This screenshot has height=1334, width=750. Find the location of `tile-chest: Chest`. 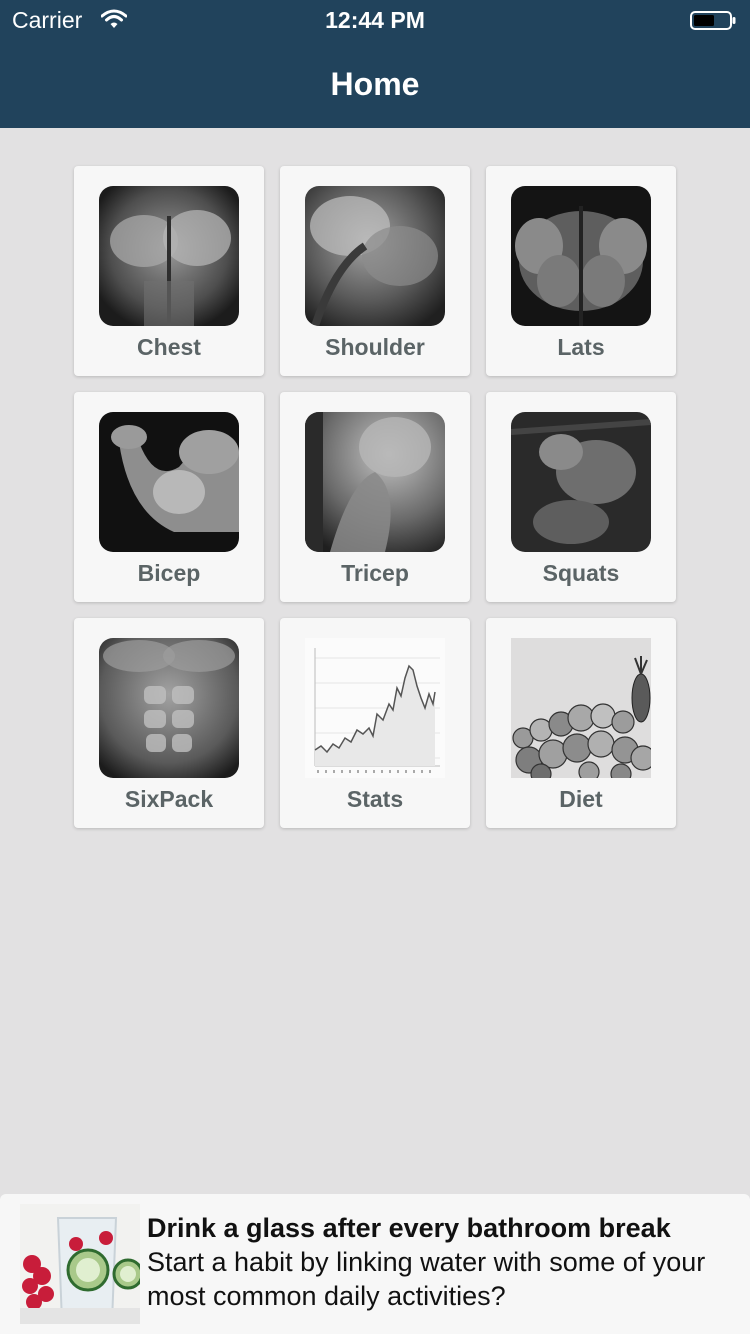

tile-chest: Chest is located at coordinates (169, 271).